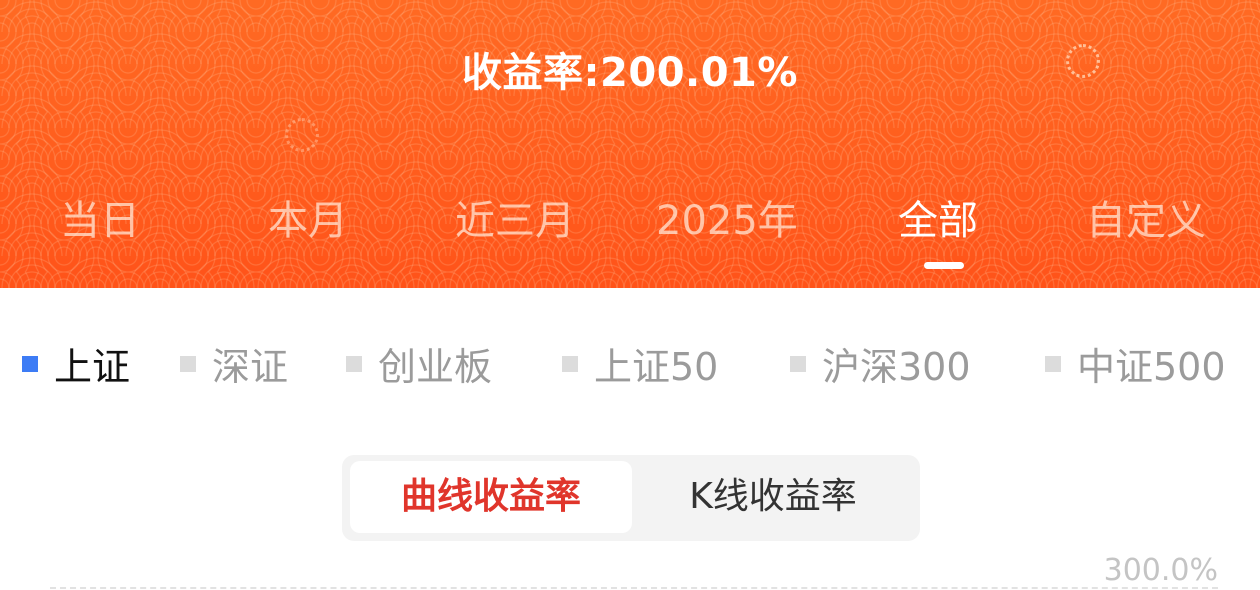  I want to click on chart-gridline, so click(634, 588).